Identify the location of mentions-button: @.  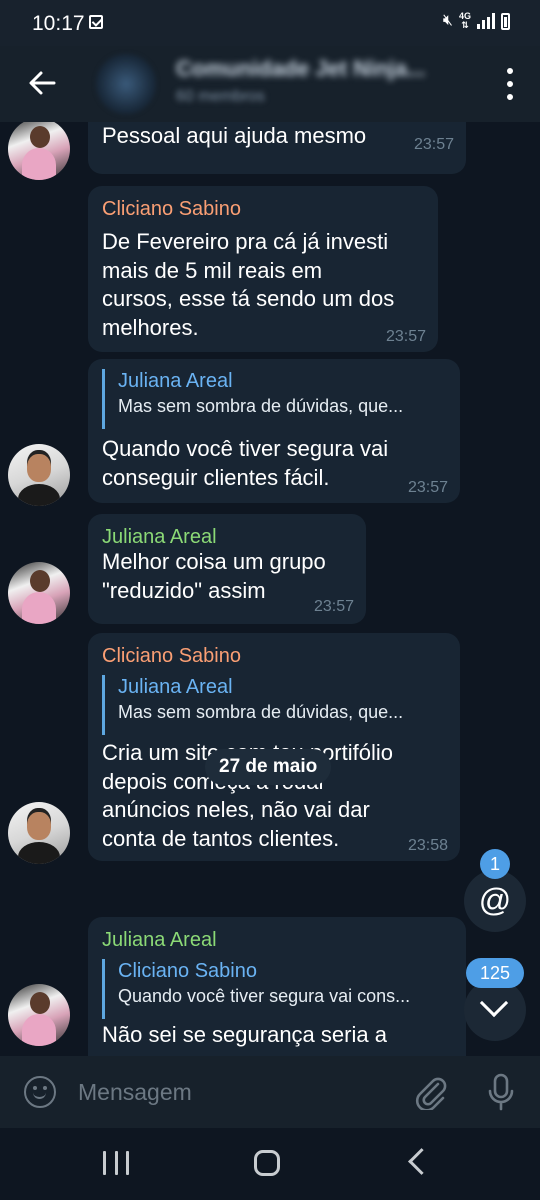
(495, 901).